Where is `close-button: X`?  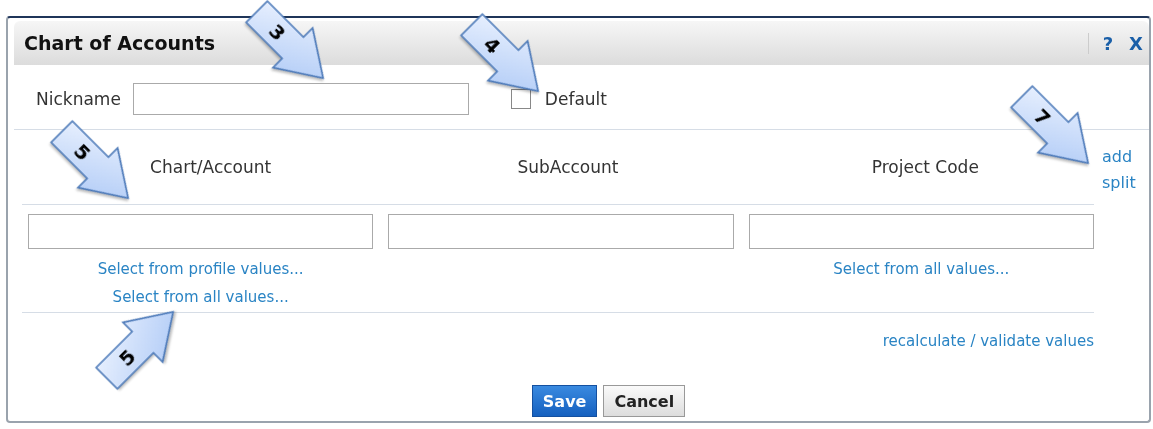 close-button: X is located at coordinates (1136, 43).